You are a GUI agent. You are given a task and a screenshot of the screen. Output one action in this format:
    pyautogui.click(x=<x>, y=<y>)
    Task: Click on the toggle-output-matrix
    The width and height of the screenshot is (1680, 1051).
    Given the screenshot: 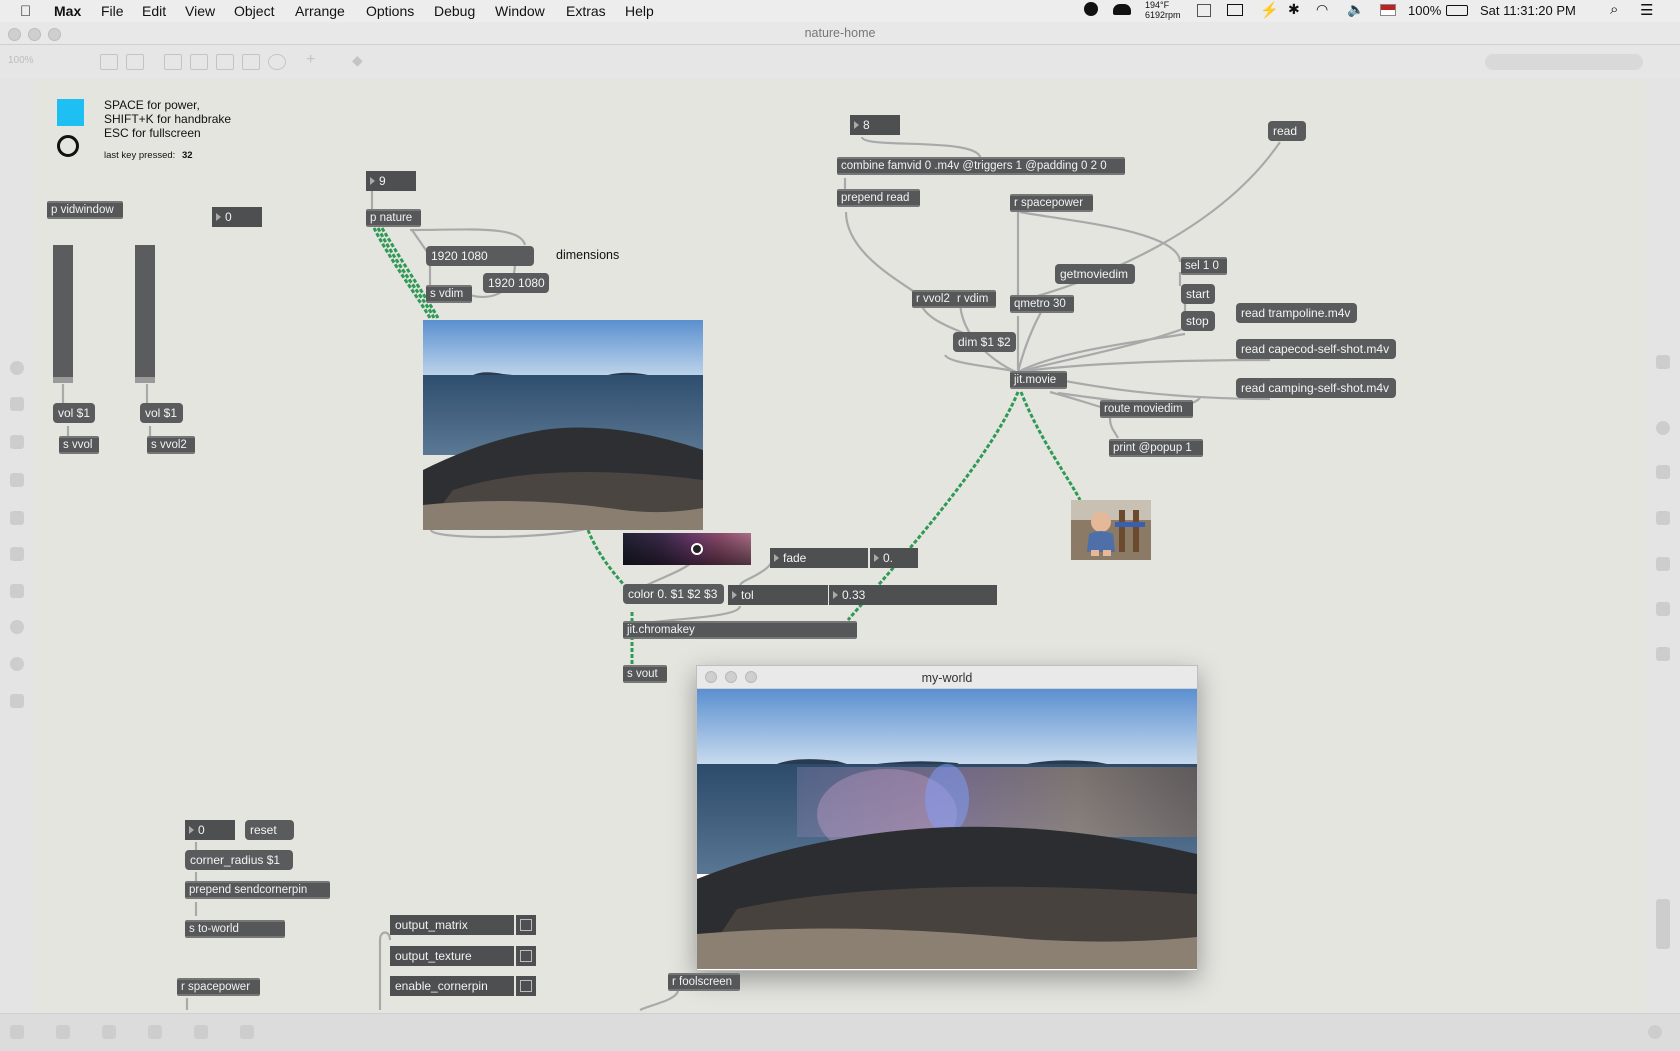 What is the action you would take?
    pyautogui.click(x=526, y=925)
    